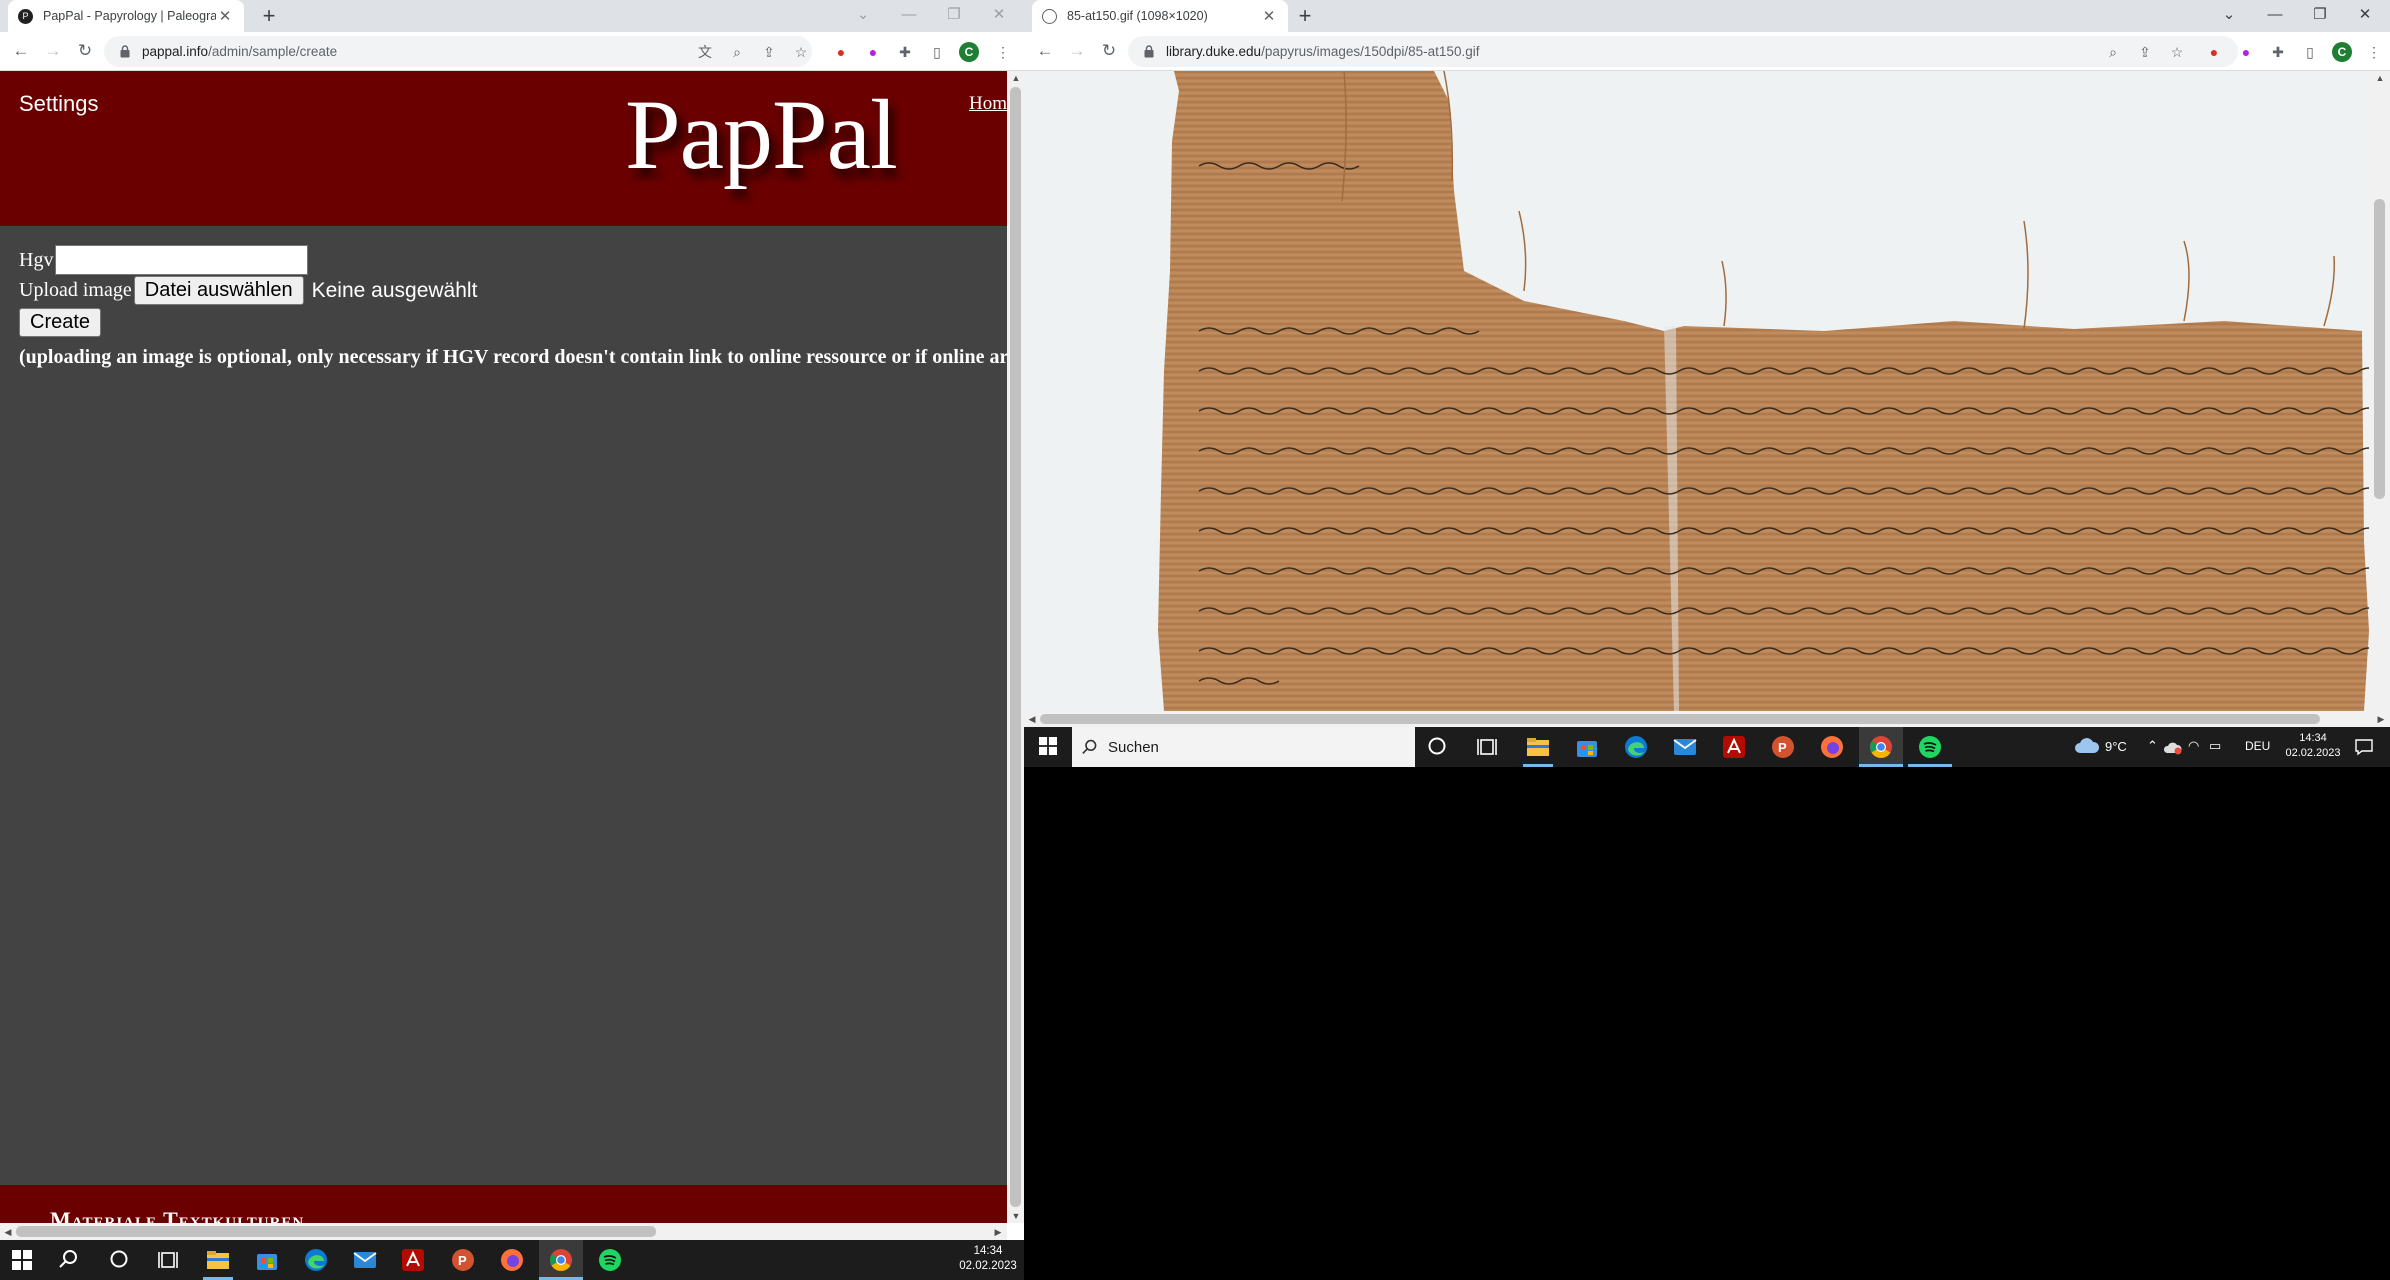 The width and height of the screenshot is (2390, 1280). Describe the element at coordinates (954, 16) in the screenshot. I see `restore-button: ❐` at that location.